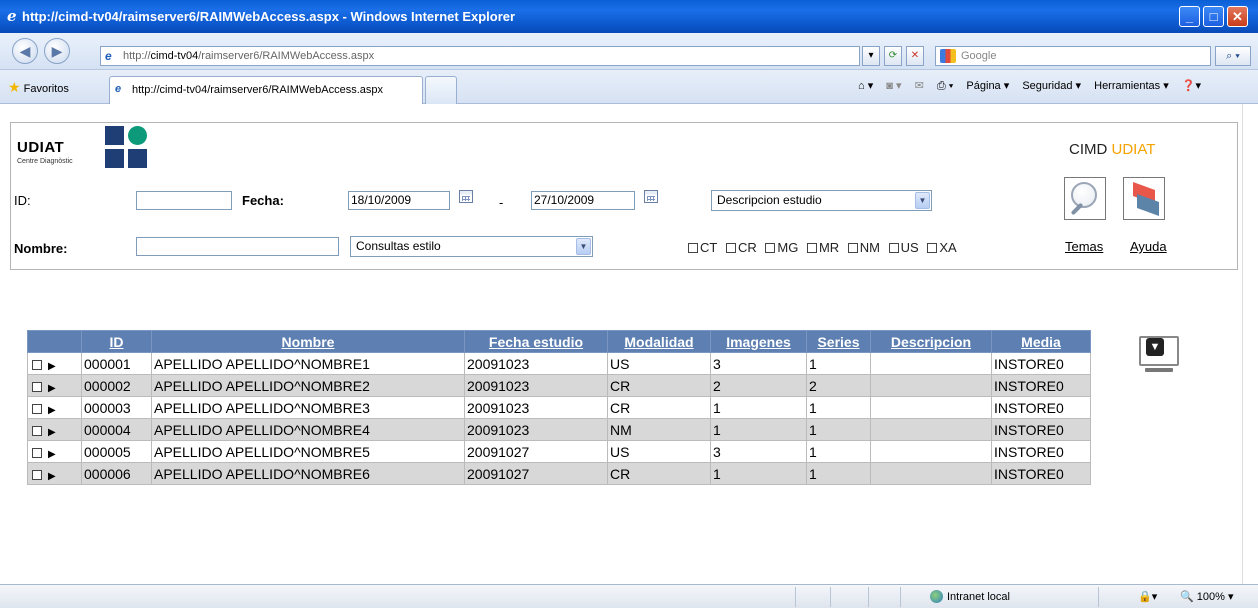 This screenshot has width=1258, height=608. What do you see at coordinates (651, 196) in the screenshot?
I see `calendar-to-icon` at bounding box center [651, 196].